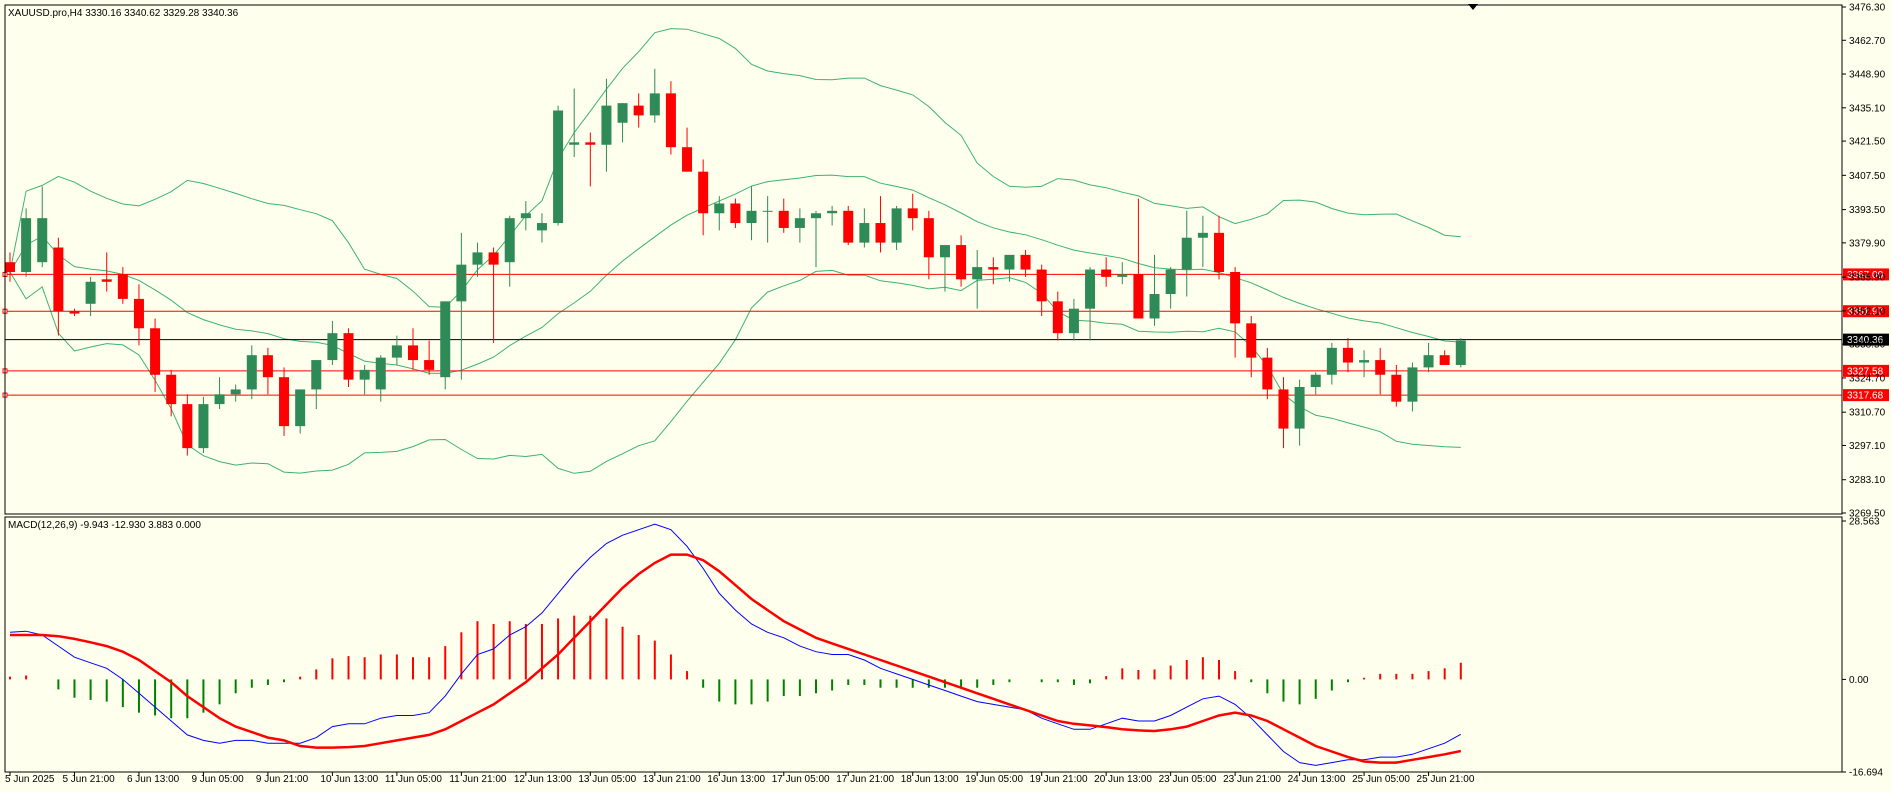 Image resolution: width=1891 pixels, height=797 pixels. I want to click on macd-y-tick-label: 0.00, so click(1859, 680).